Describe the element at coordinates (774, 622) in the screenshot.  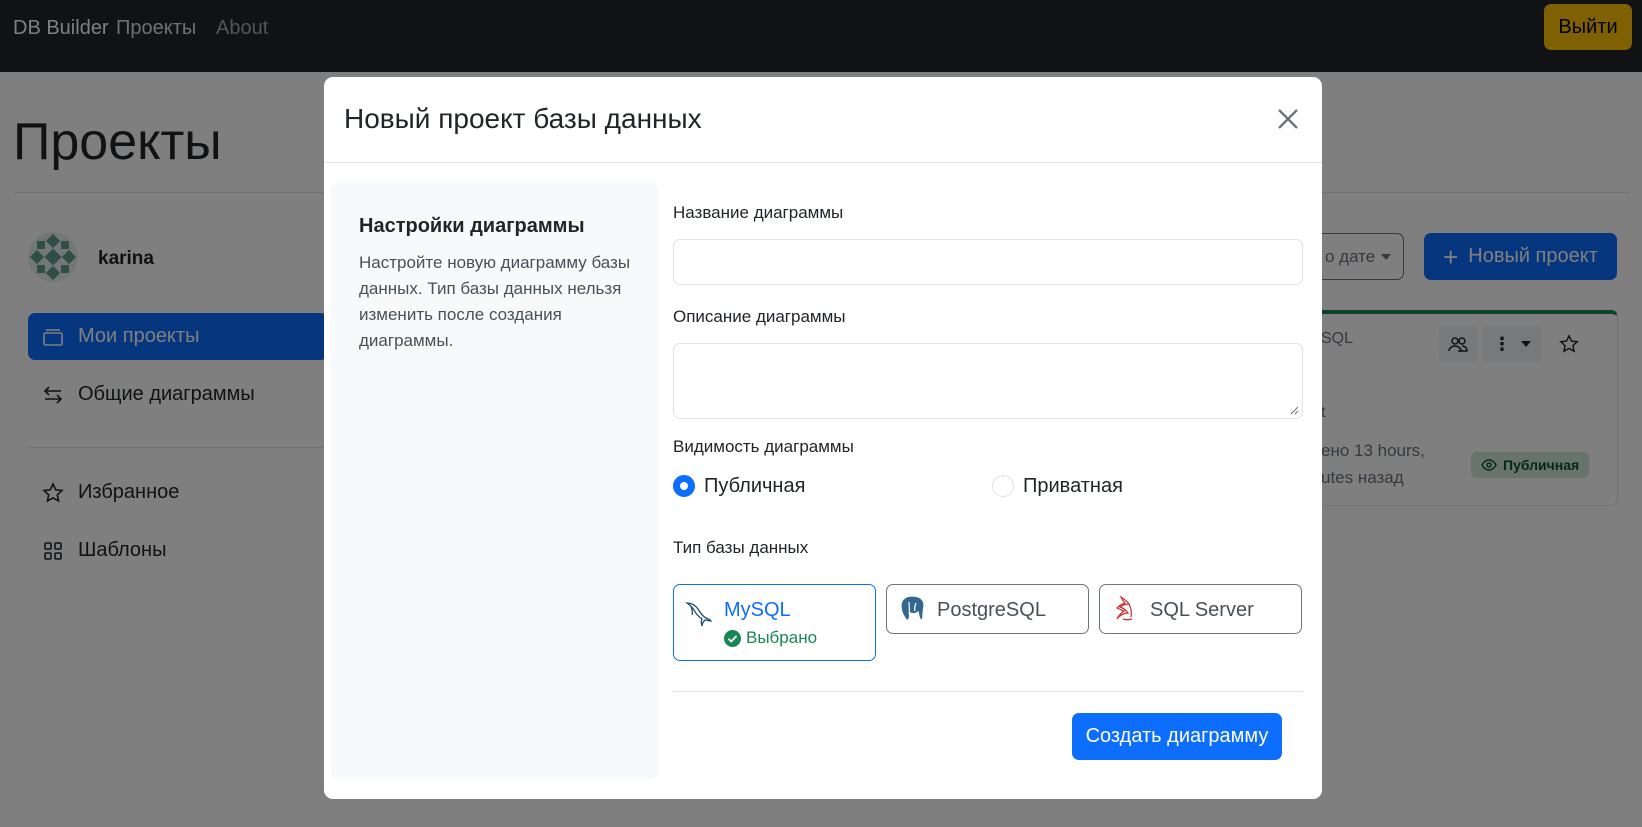
I see `db-option-mysql: MySQL Выбрано` at that location.